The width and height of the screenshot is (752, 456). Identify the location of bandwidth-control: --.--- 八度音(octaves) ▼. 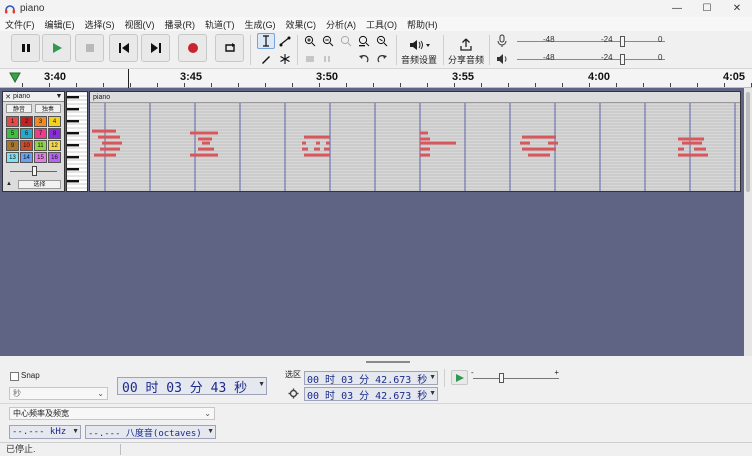
(150, 432).